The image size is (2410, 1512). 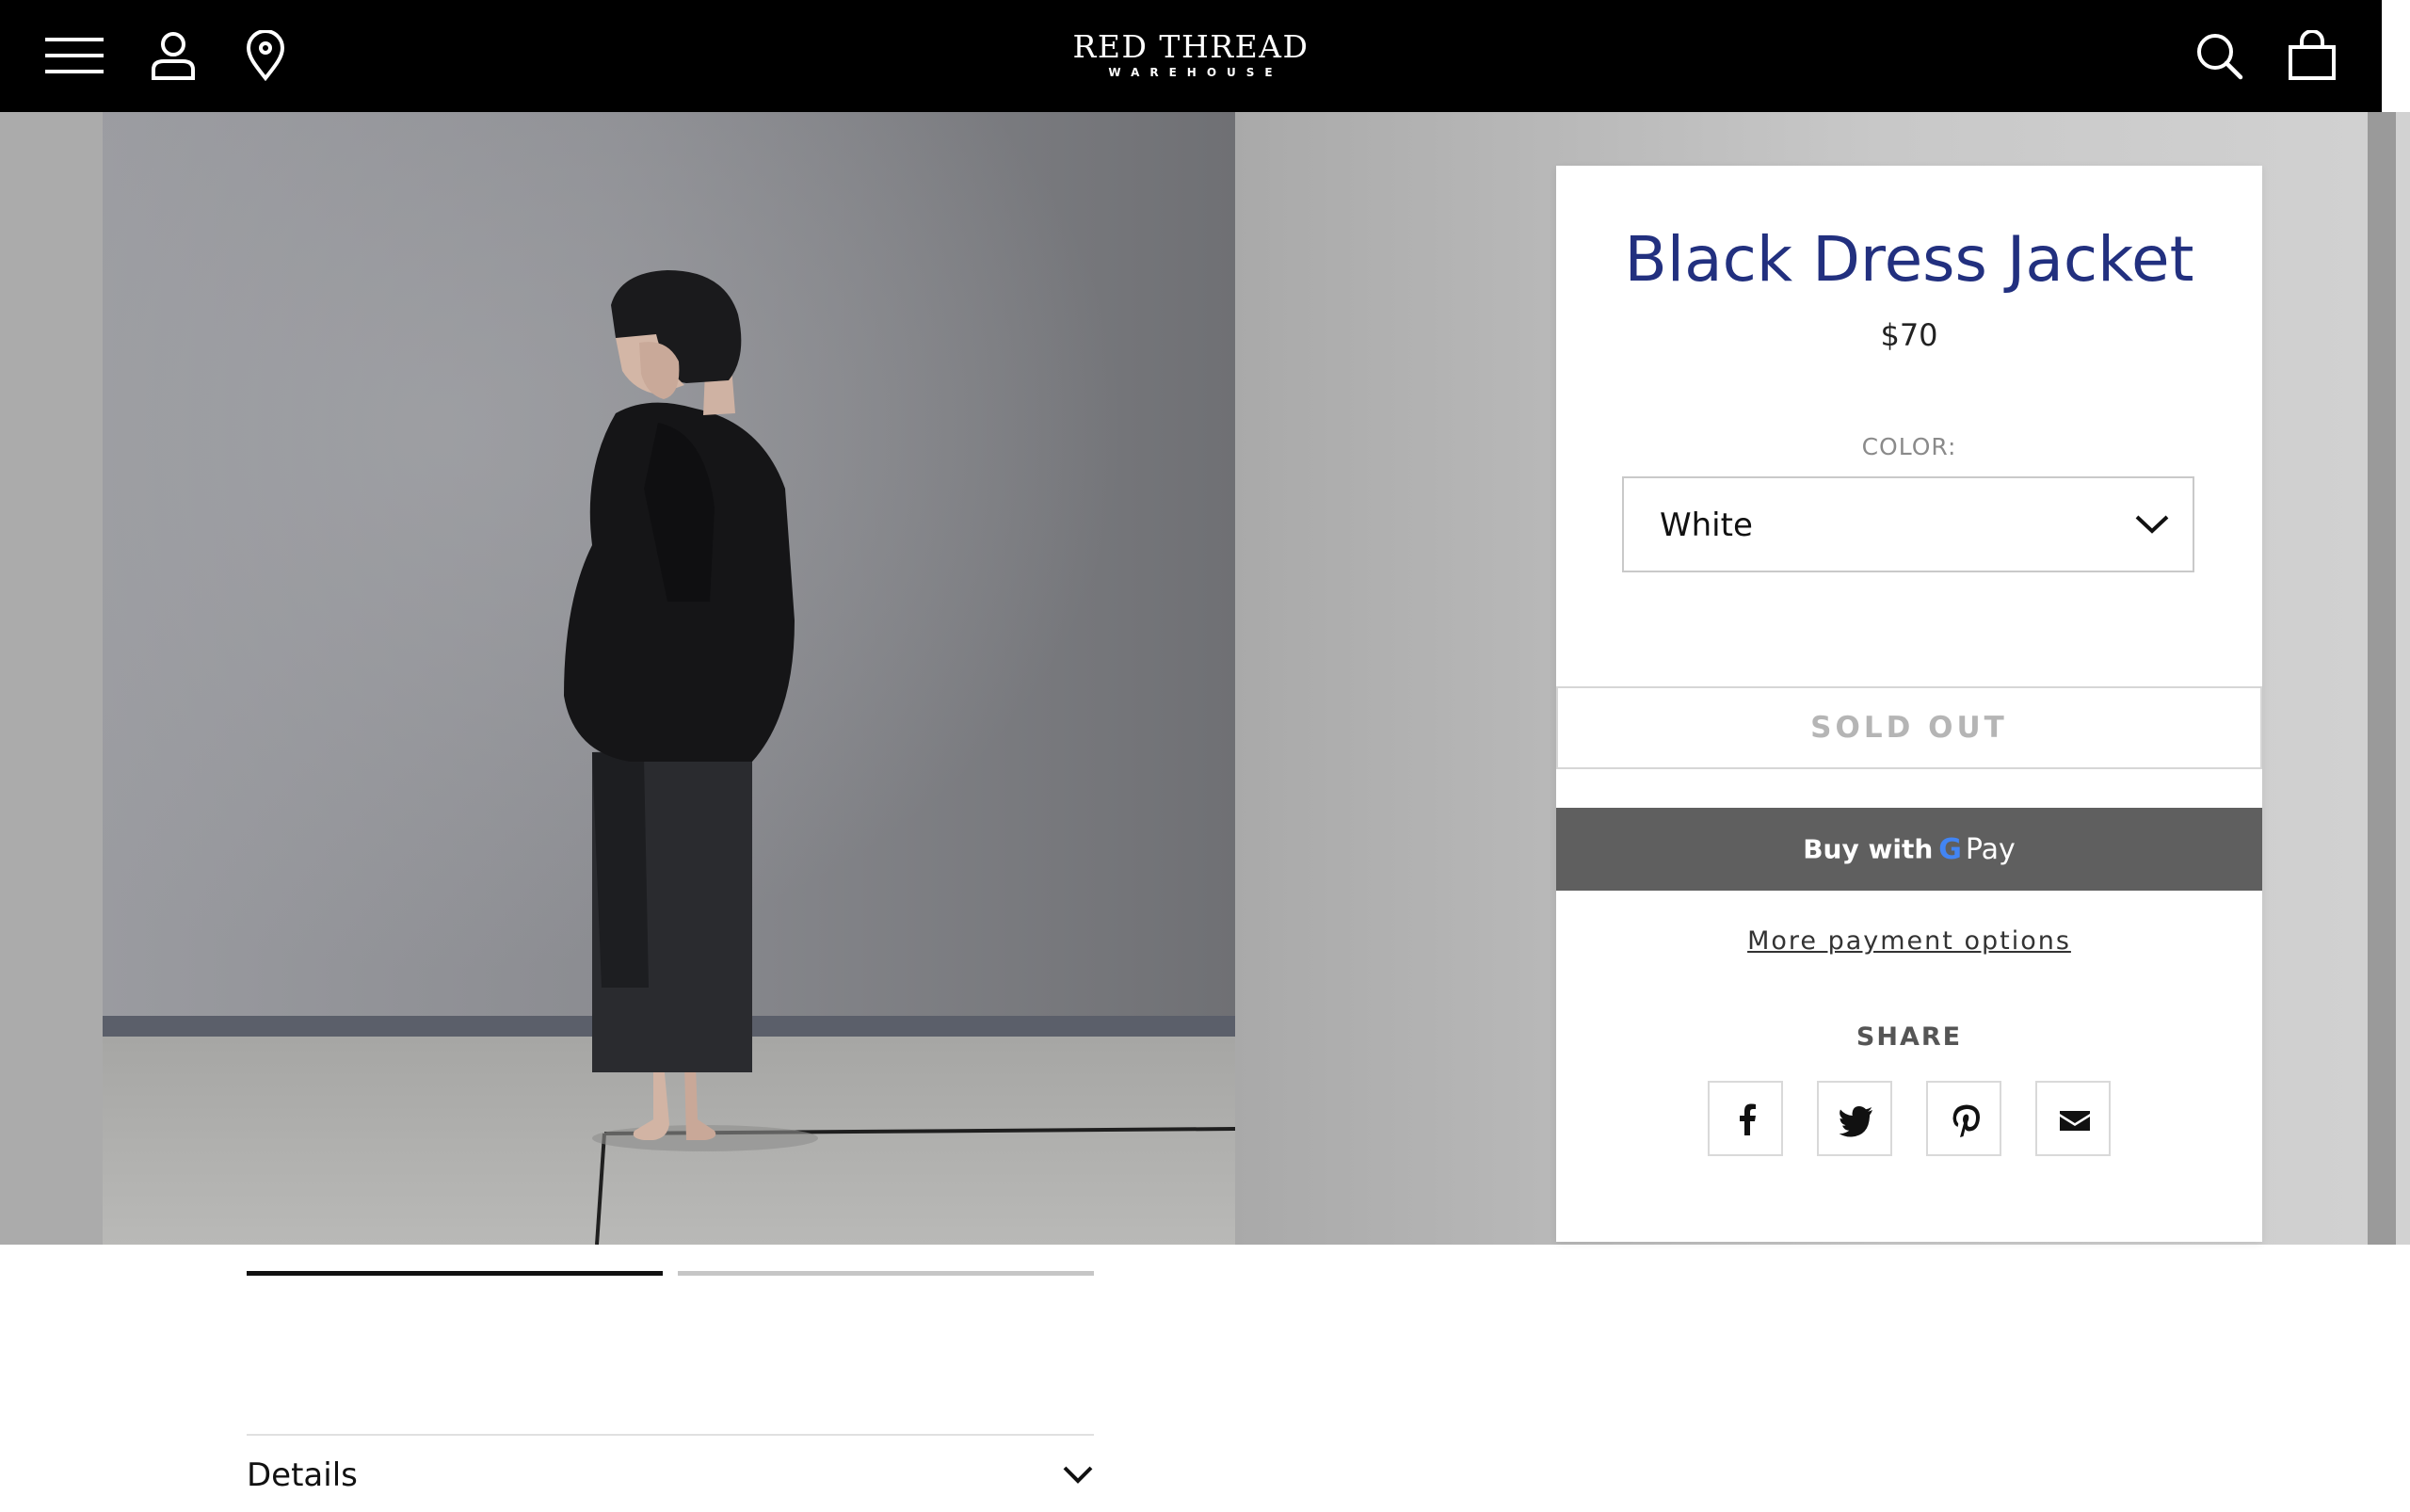 I want to click on product-price: $70, so click(x=1909, y=335).